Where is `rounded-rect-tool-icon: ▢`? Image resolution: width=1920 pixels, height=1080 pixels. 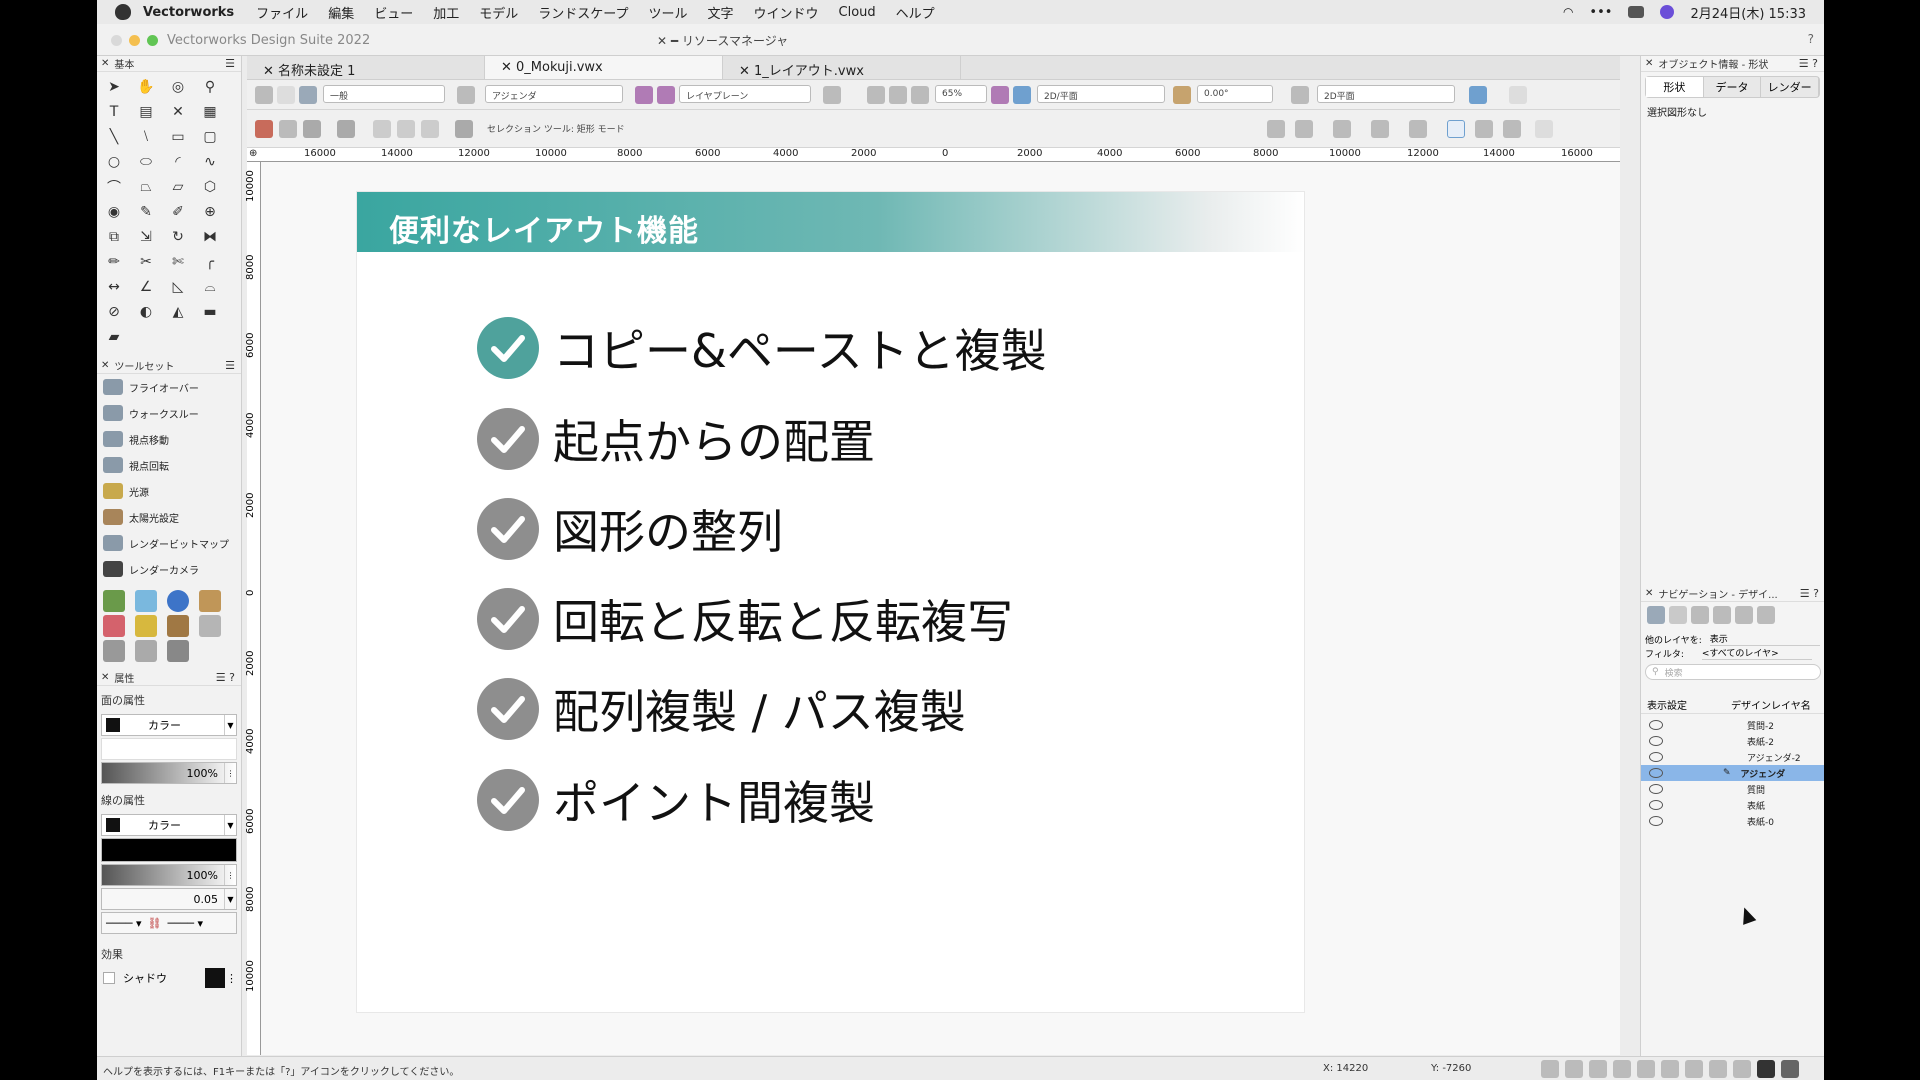 rounded-rect-tool-icon: ▢ is located at coordinates (210, 137).